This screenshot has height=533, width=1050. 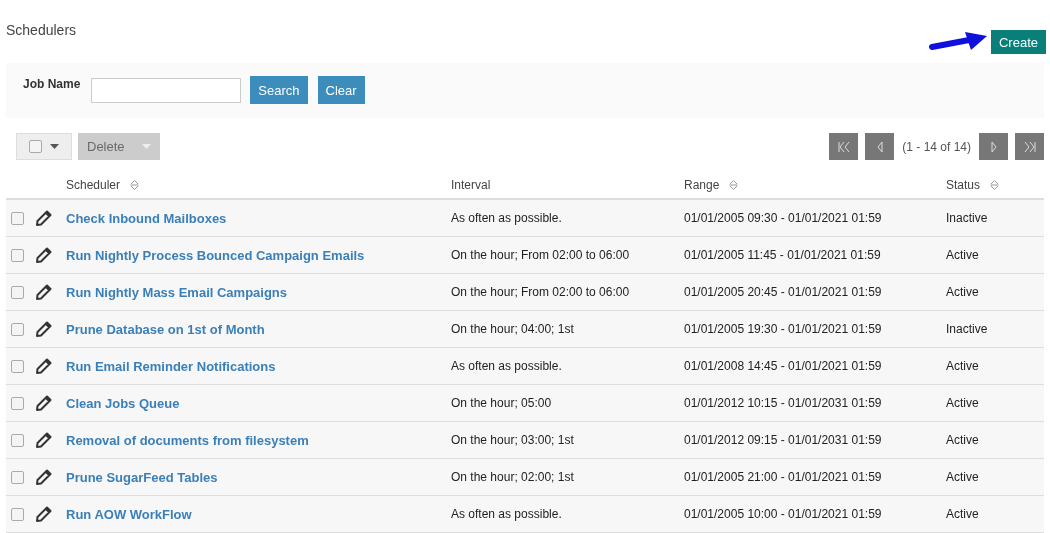 I want to click on first-page-button, so click(x=844, y=146).